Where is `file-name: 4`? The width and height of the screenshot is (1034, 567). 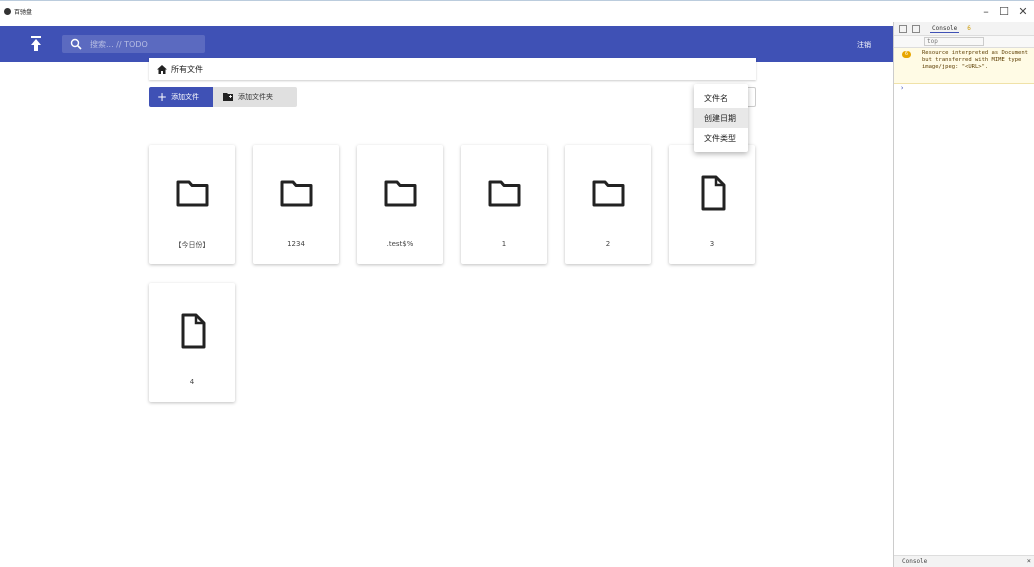
file-name: 4 is located at coordinates (192, 382).